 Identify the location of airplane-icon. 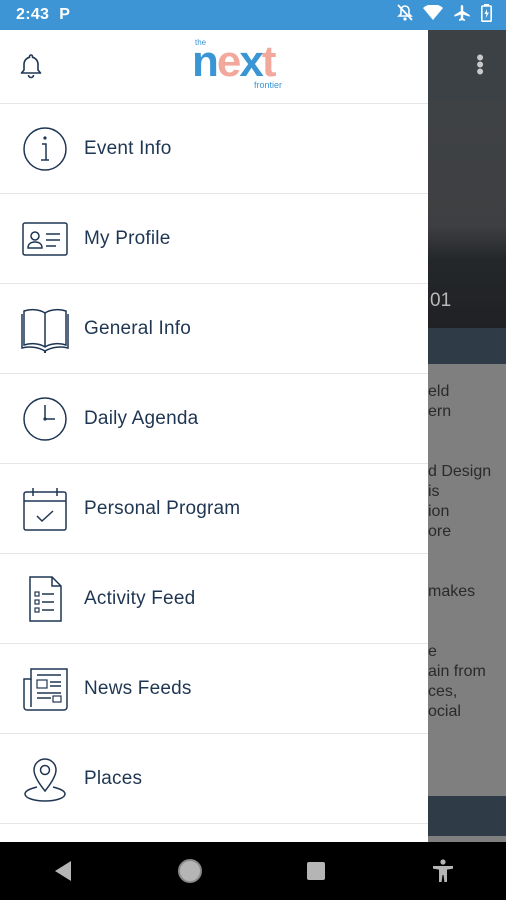
(462, 15).